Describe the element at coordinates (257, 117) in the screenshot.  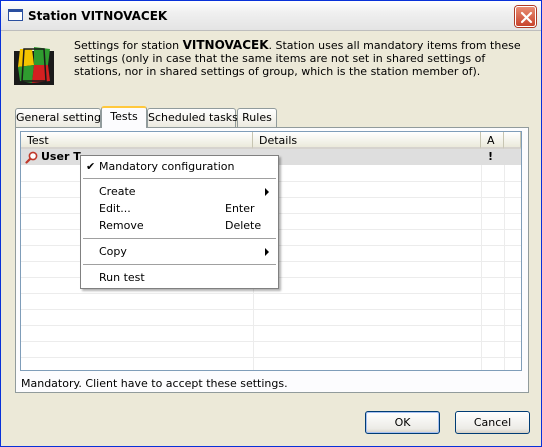
I see `tab-rules: Rules` at that location.